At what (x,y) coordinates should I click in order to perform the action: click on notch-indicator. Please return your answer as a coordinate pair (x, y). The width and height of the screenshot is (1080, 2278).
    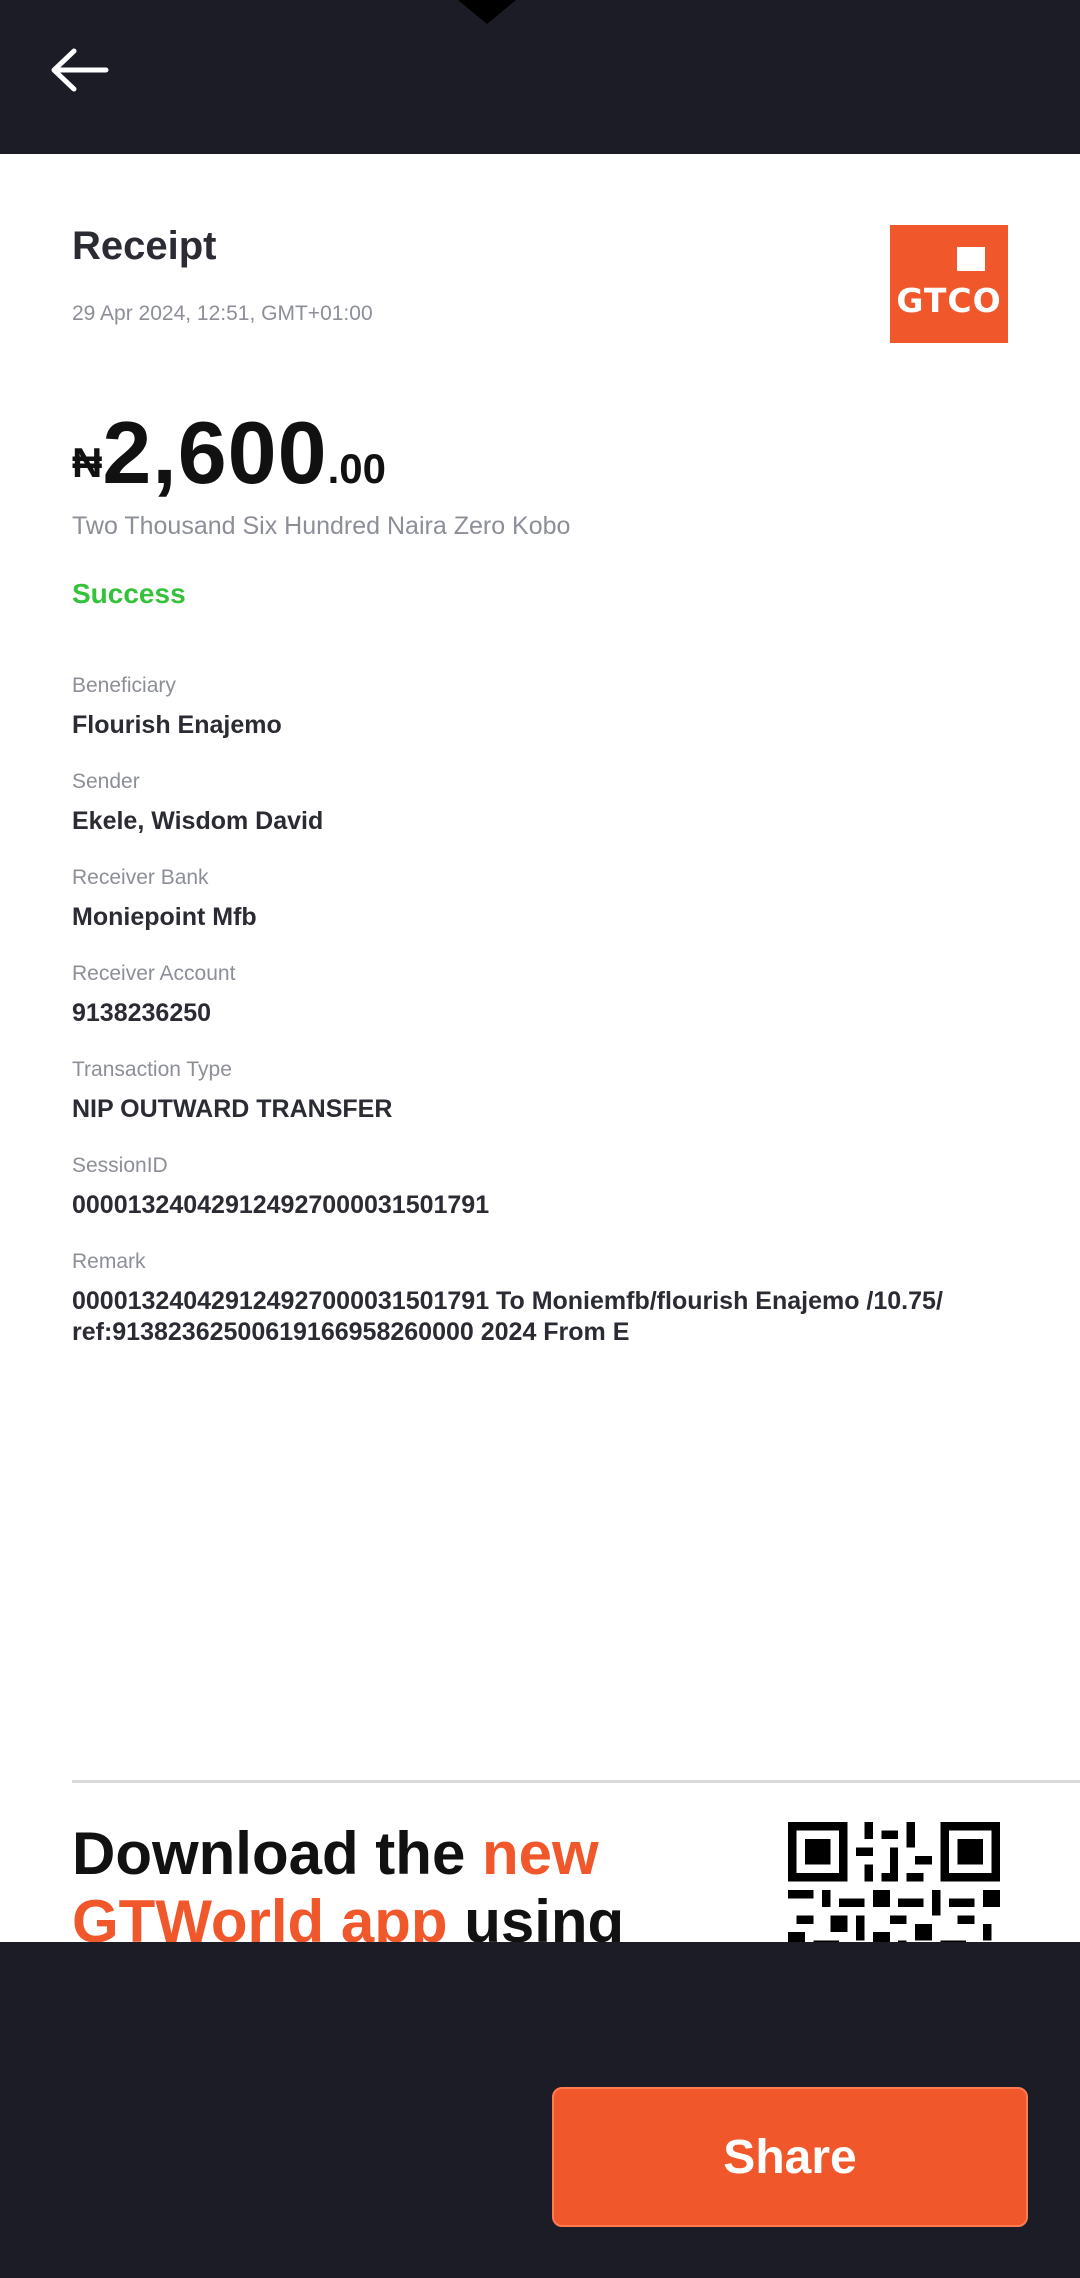
    Looking at the image, I should click on (487, 12).